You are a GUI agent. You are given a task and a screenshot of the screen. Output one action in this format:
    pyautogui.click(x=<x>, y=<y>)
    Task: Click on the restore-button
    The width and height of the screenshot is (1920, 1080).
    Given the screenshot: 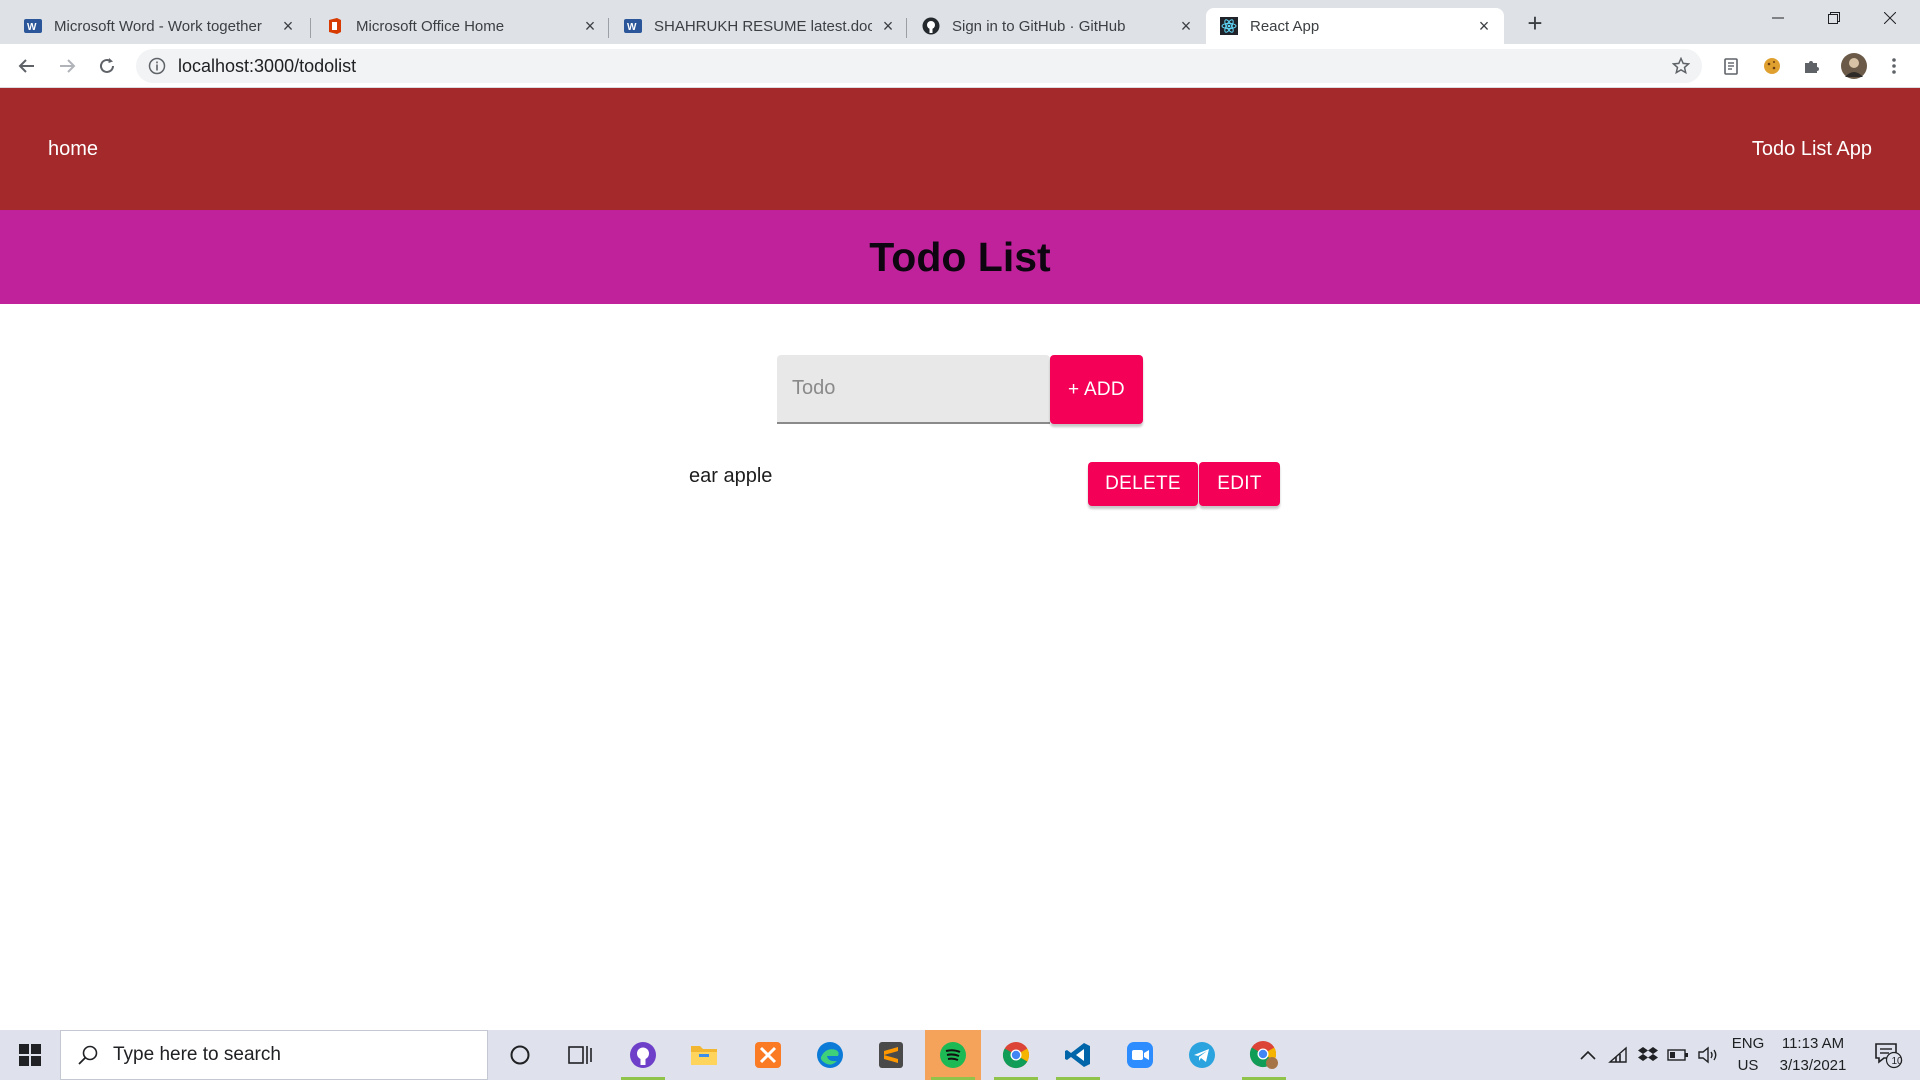 What is the action you would take?
    pyautogui.click(x=1834, y=18)
    